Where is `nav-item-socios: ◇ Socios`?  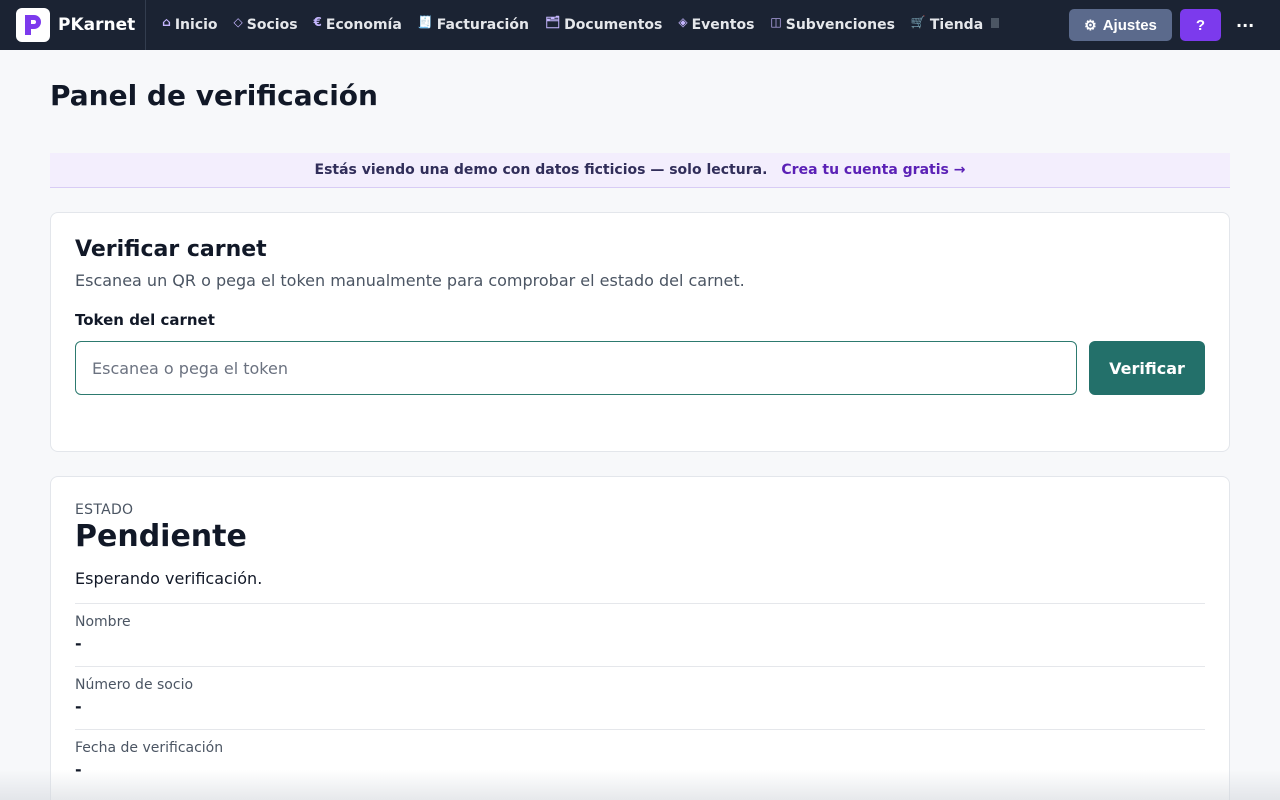 nav-item-socios: ◇ Socios is located at coordinates (266, 25).